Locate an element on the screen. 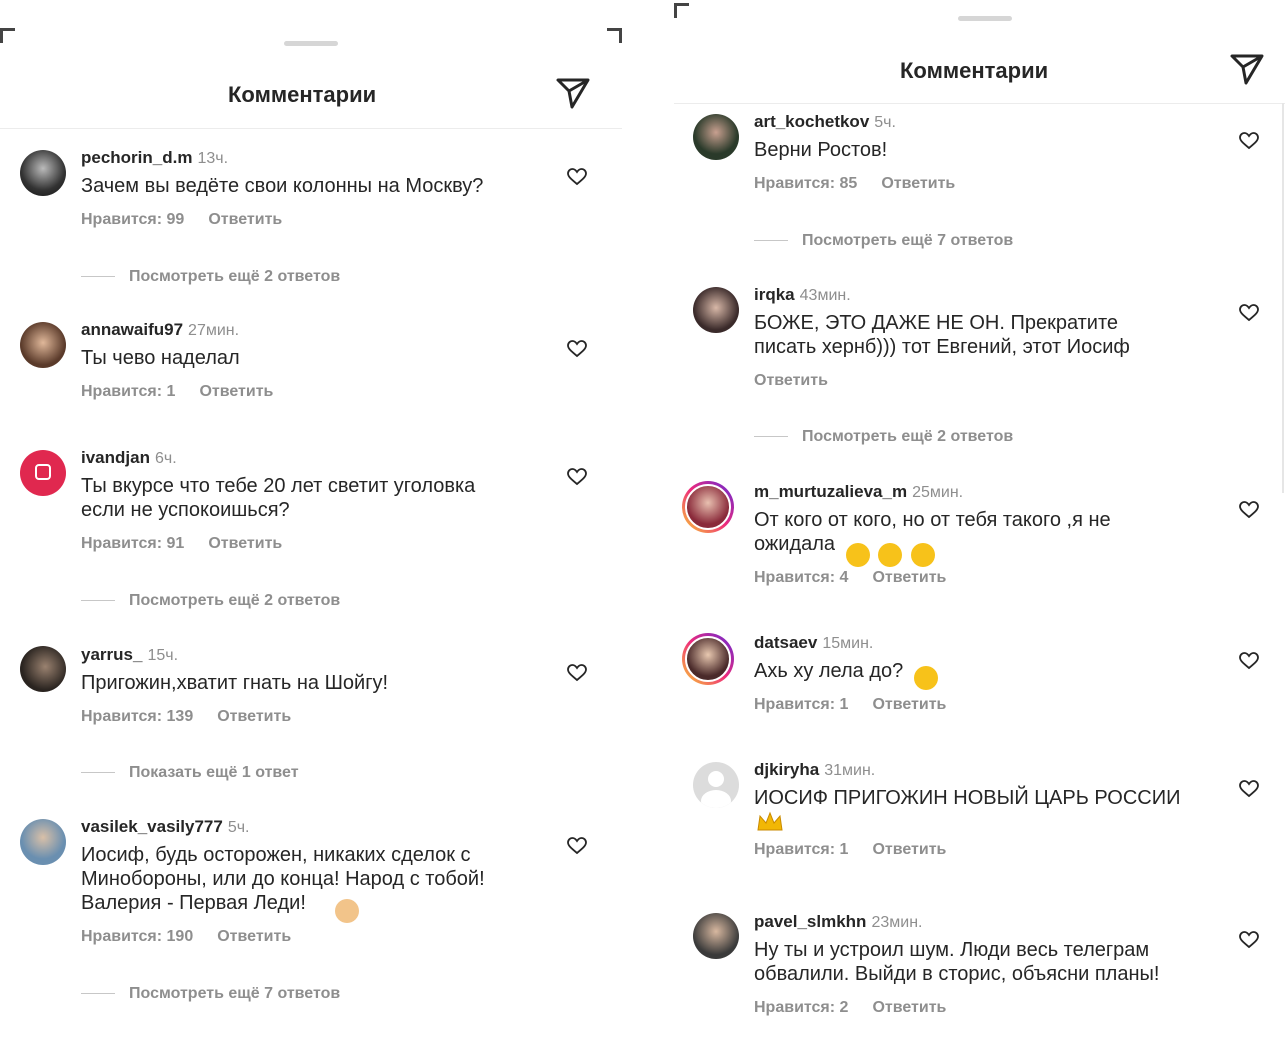 The height and width of the screenshot is (1038, 1285). comment-username: irqka is located at coordinates (774, 294).